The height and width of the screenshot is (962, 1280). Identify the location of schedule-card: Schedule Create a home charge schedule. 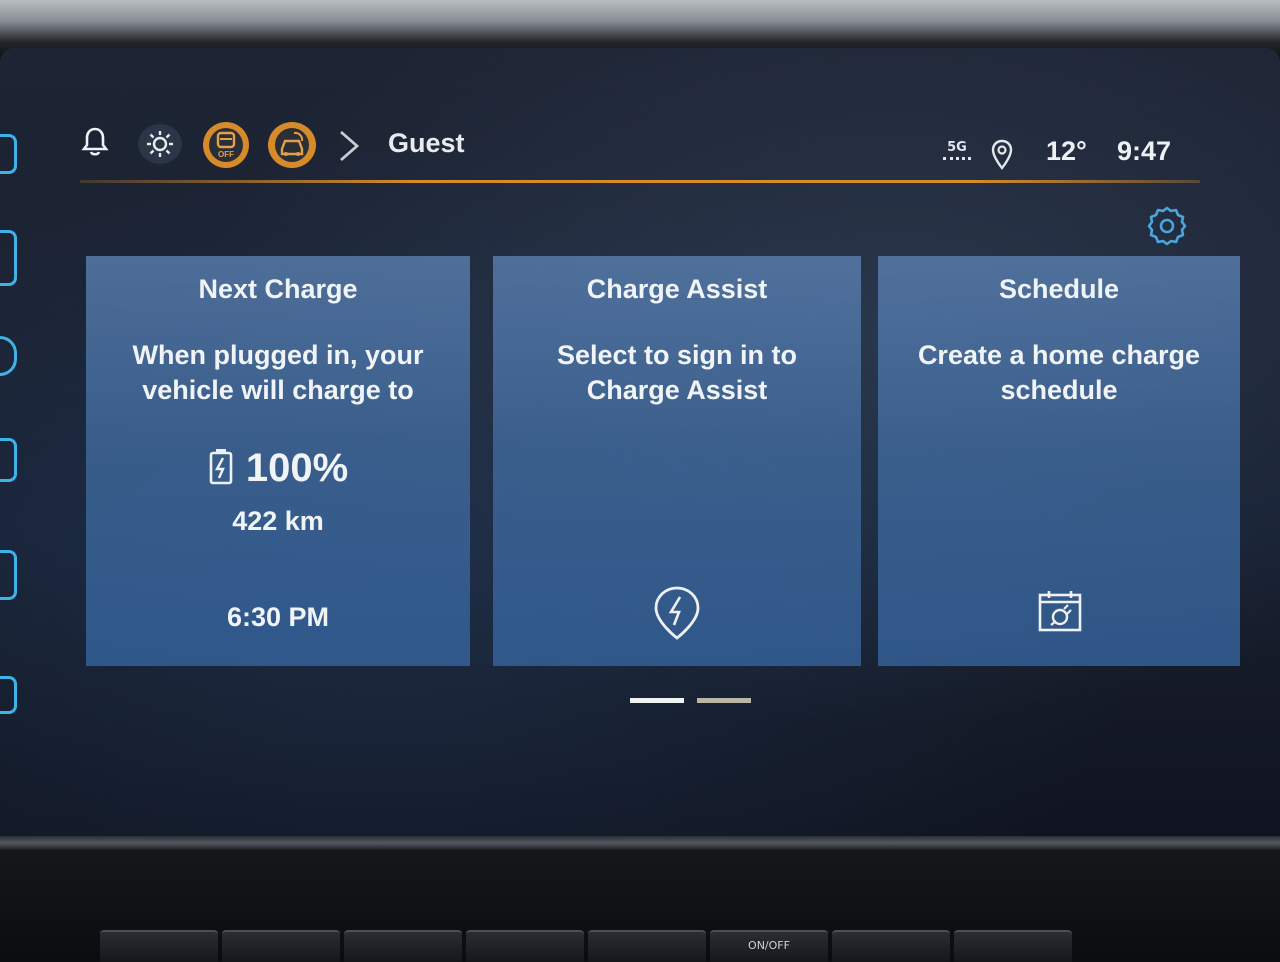
(1059, 461).